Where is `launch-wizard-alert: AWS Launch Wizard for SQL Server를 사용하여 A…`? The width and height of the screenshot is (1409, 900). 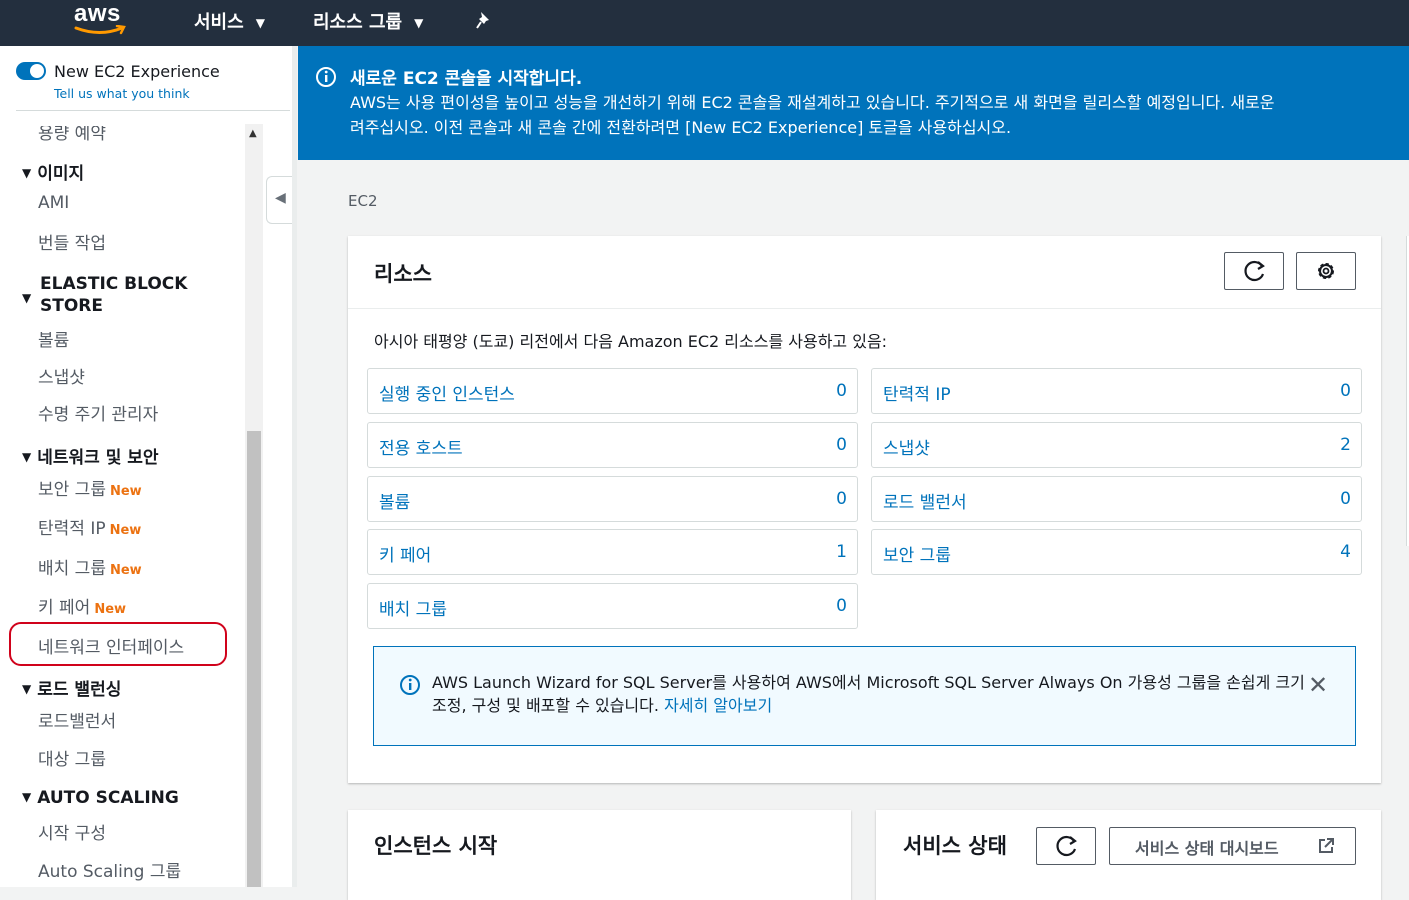 launch-wizard-alert: AWS Launch Wizard for SQL Server를 사용하여 A… is located at coordinates (864, 696).